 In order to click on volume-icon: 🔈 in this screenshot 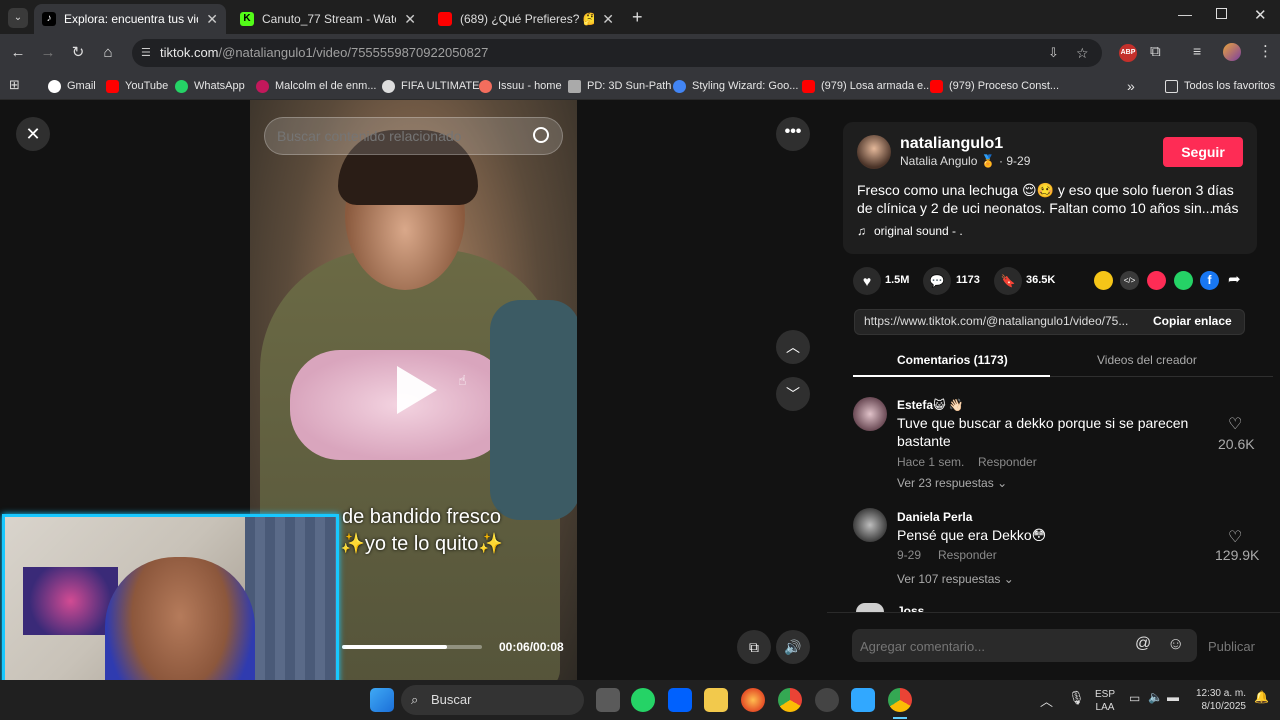, I will do `click(1155, 697)`.